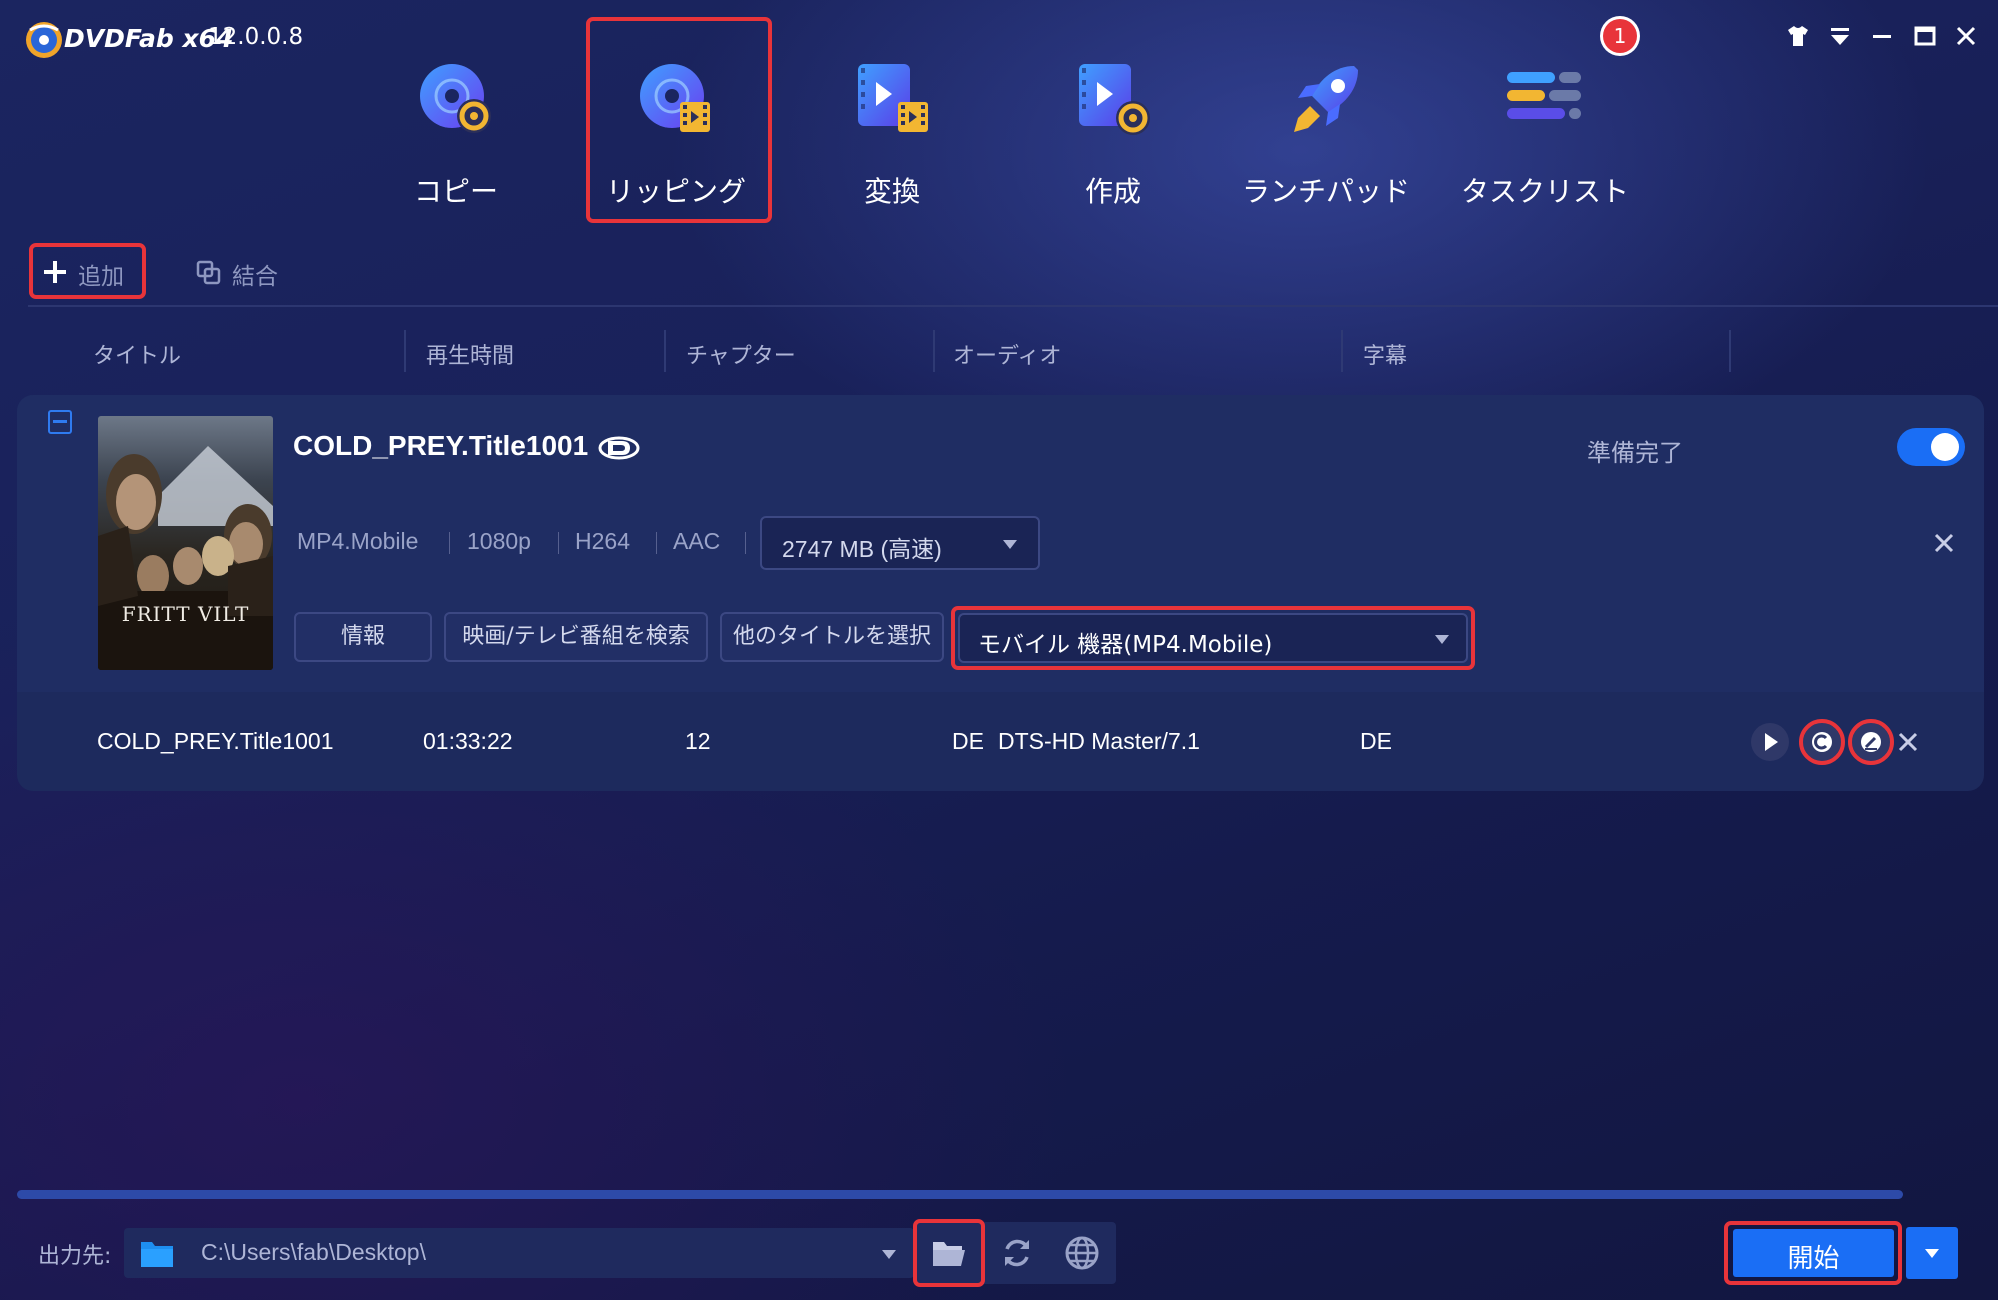  I want to click on maximize-button, so click(1925, 36).